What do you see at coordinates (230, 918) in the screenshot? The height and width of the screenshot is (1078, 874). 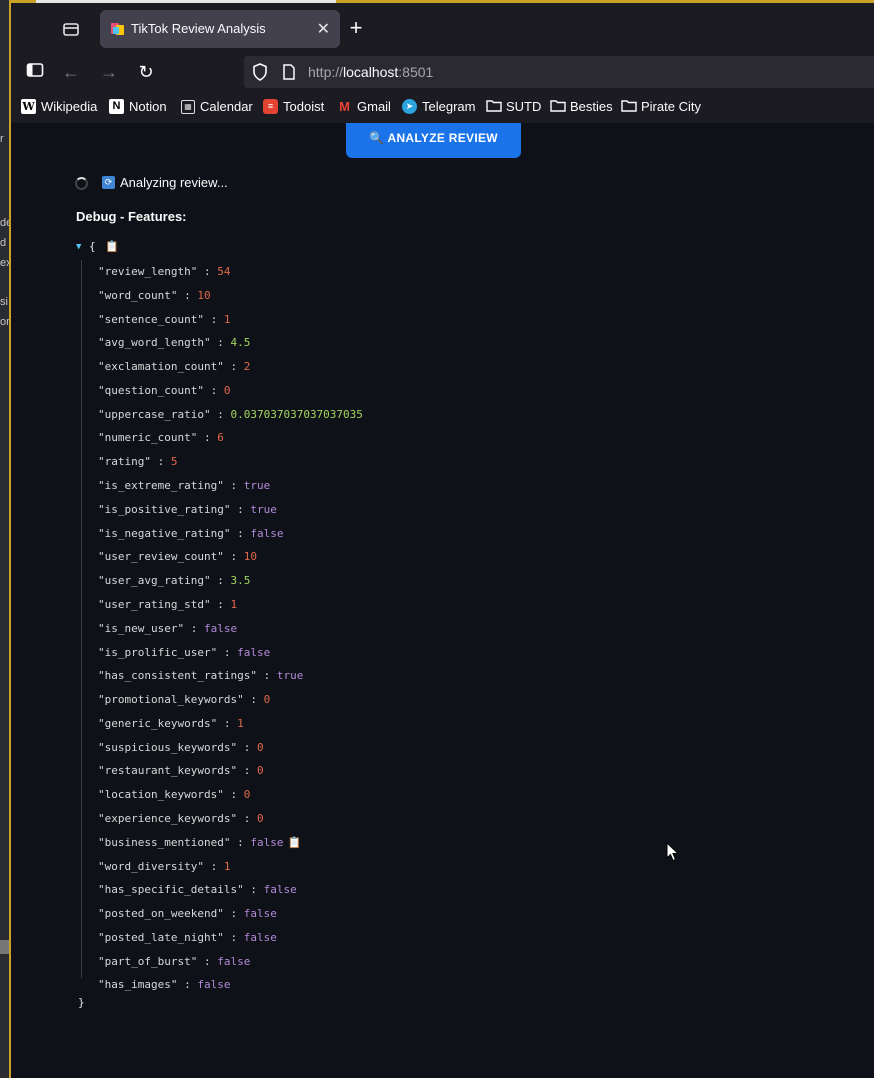 I see `json-row: "posted_on_weekend" : false` at bounding box center [230, 918].